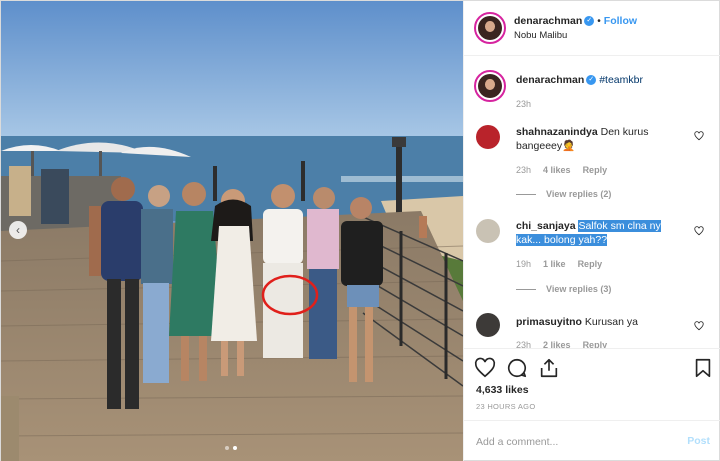  I want to click on comment-likes: 2 likes, so click(557, 344).